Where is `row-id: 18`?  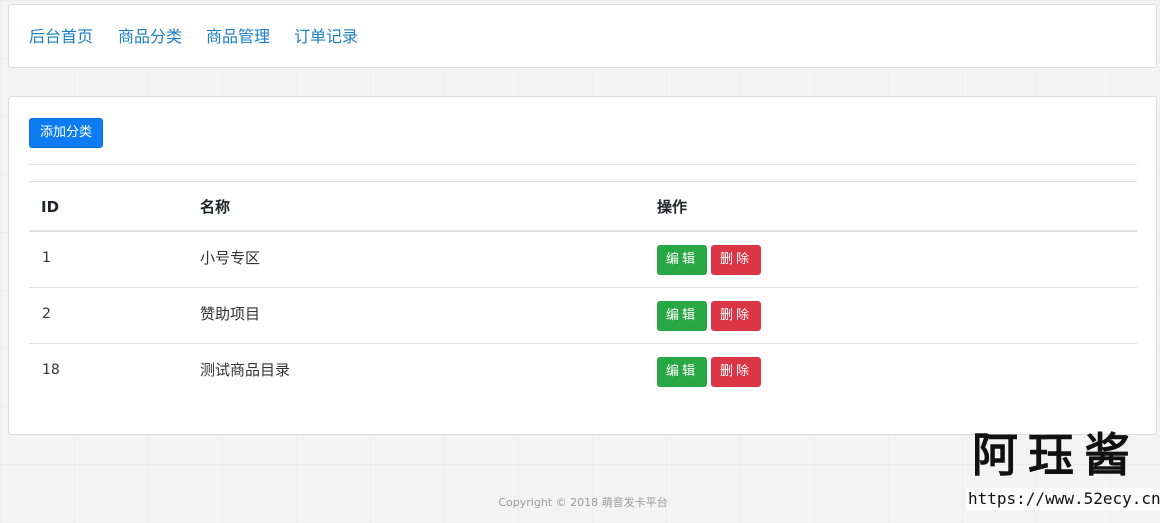
row-id: 18 is located at coordinates (51, 370).